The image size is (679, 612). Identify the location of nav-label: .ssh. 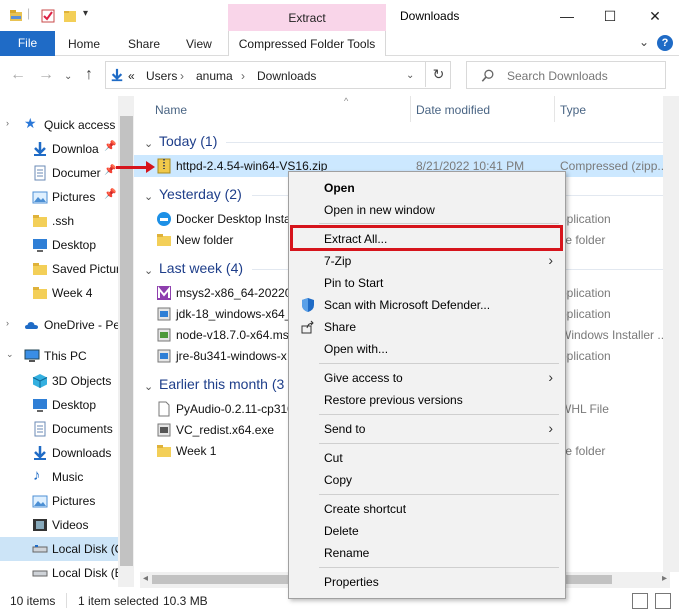
(63, 221).